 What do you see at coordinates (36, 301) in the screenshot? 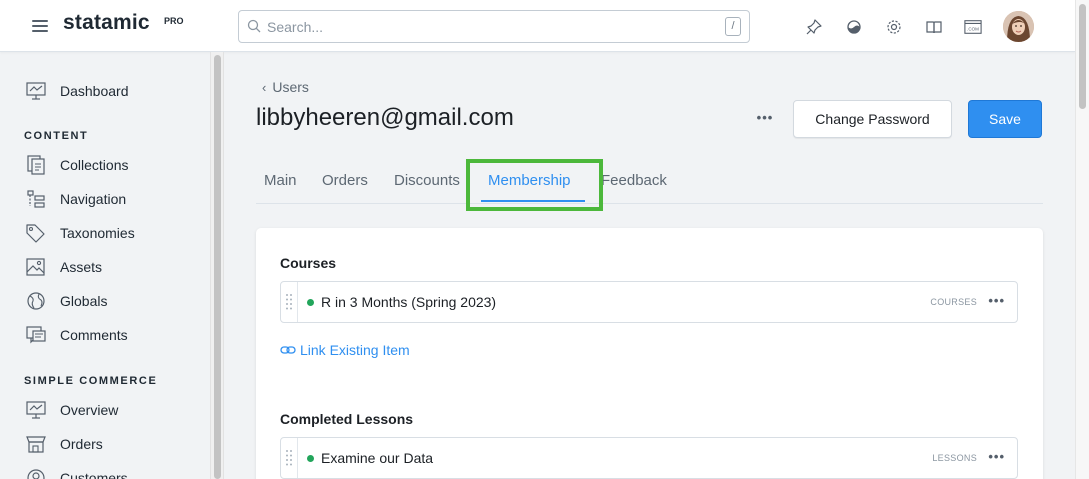
I see `globals-icon` at bounding box center [36, 301].